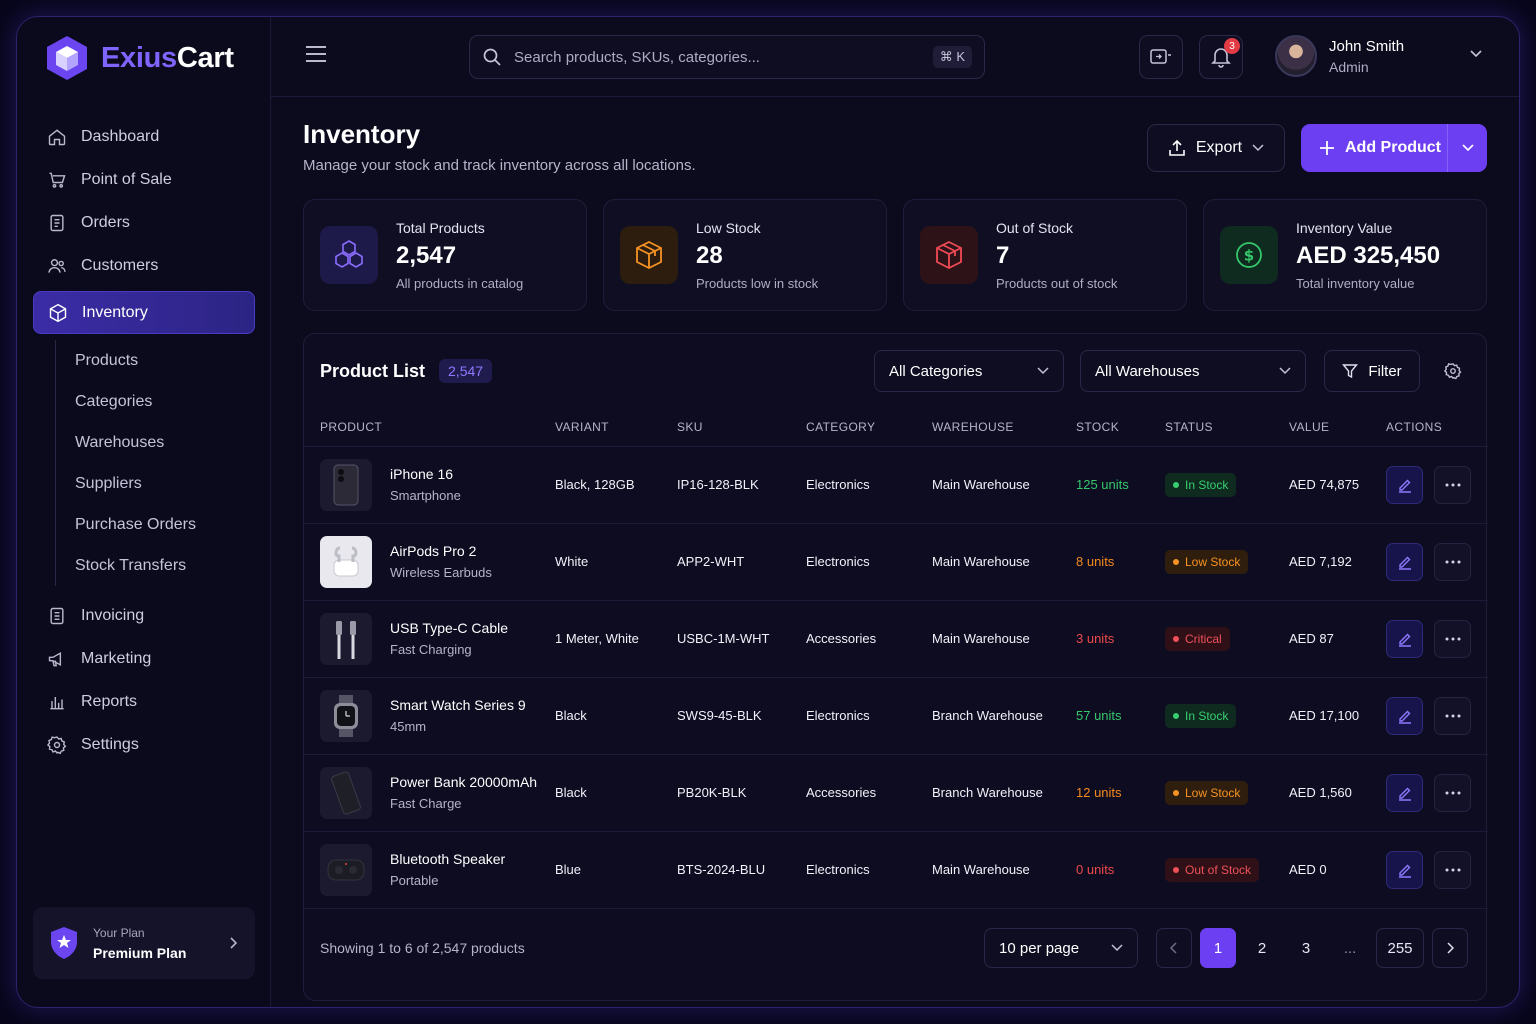 This screenshot has height=1024, width=1536. What do you see at coordinates (441, 551) in the screenshot?
I see `product-name: AirPods Pro 2` at bounding box center [441, 551].